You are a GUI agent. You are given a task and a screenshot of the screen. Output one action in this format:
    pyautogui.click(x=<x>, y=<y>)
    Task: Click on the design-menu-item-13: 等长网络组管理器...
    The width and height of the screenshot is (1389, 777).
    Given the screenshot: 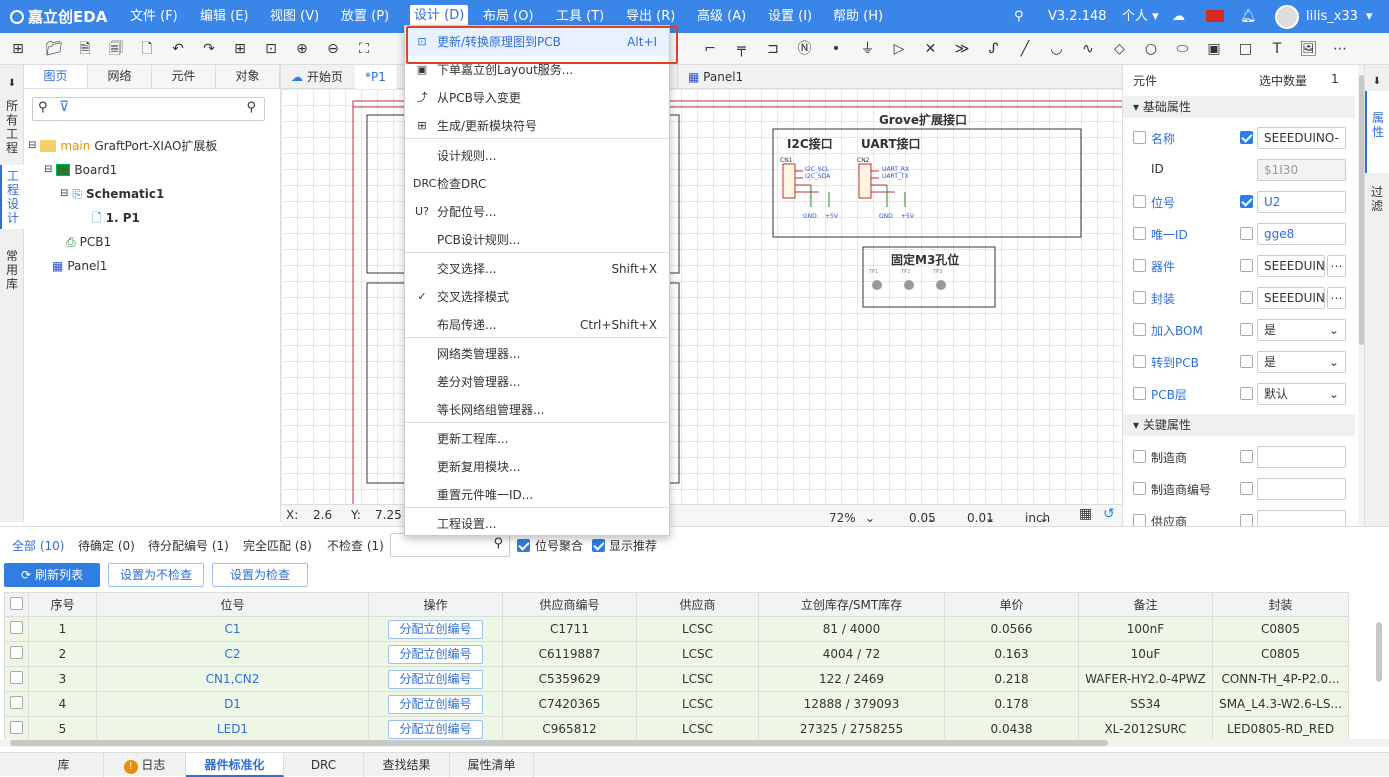 What is the action you would take?
    pyautogui.click(x=537, y=410)
    